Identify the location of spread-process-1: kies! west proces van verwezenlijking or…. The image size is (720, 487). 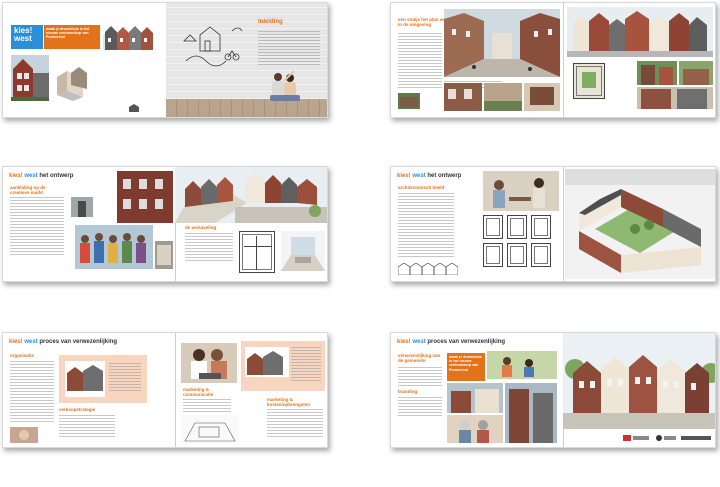
(165, 390).